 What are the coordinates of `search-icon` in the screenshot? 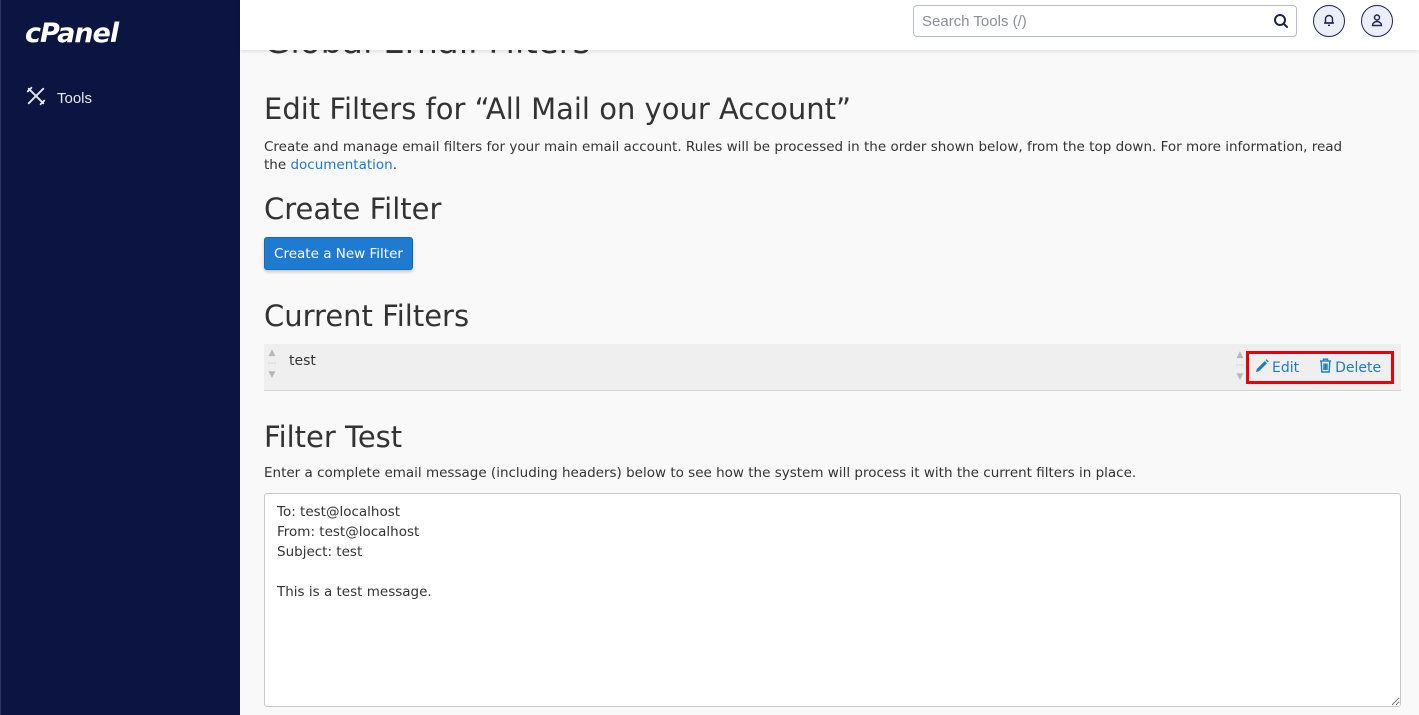 It's located at (1281, 21).